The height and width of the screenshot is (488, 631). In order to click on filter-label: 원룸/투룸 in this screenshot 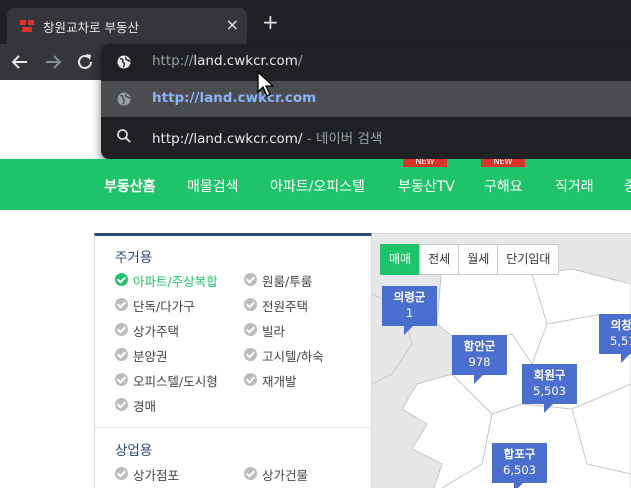, I will do `click(287, 281)`.